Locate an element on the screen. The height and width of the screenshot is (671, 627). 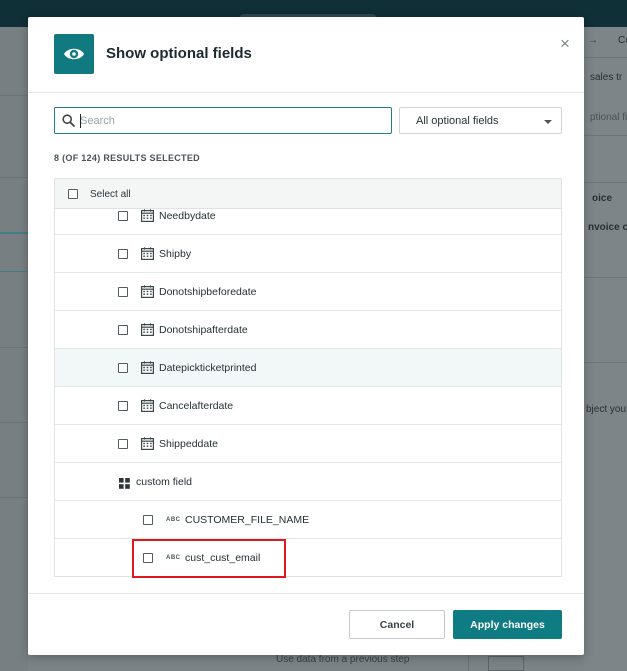
field-label: Needbydate is located at coordinates (187, 216).